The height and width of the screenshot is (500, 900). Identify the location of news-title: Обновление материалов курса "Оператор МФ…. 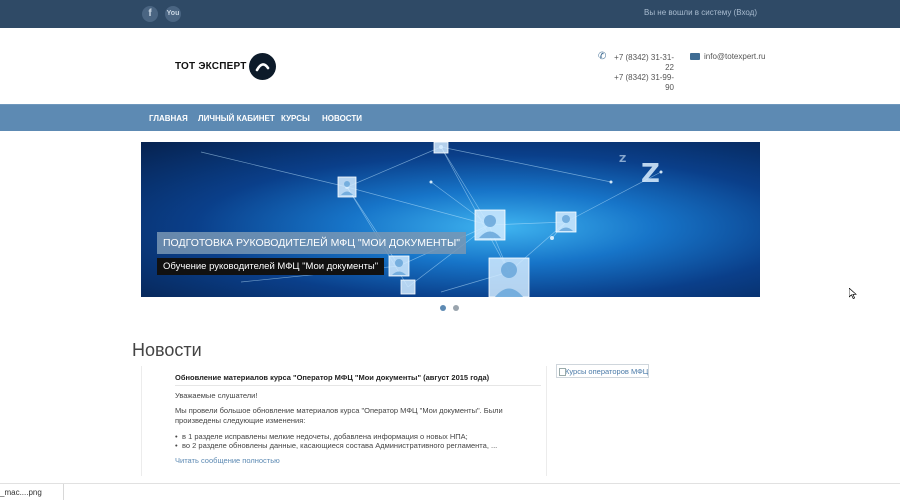
(332, 377).